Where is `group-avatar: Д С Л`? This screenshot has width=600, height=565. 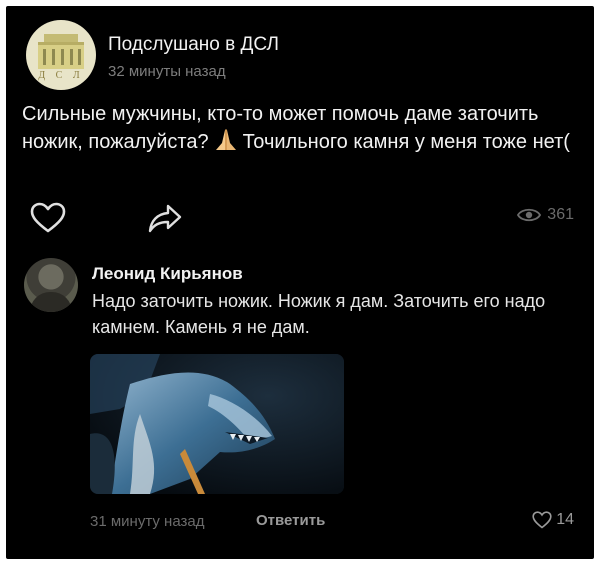 group-avatar: Д С Л is located at coordinates (61, 55).